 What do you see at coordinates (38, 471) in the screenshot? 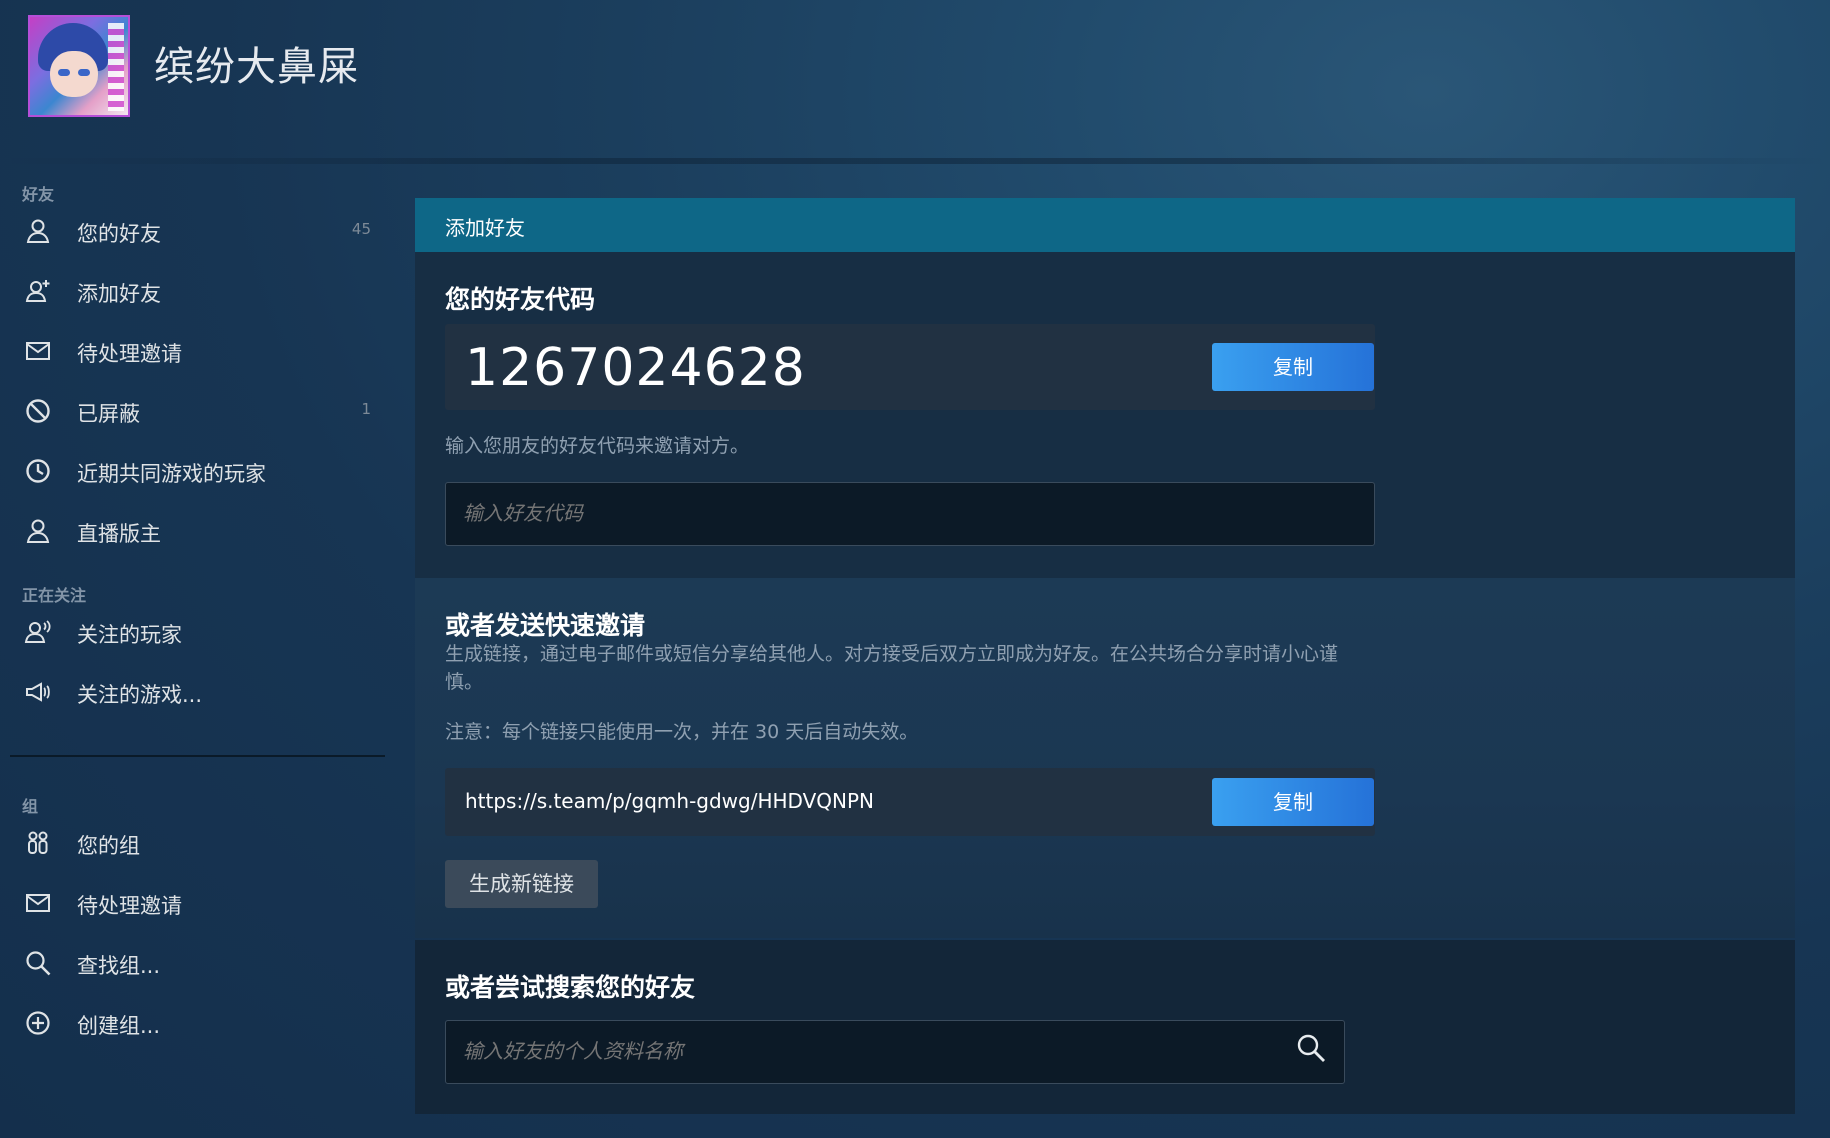
I see `clock-icon` at bounding box center [38, 471].